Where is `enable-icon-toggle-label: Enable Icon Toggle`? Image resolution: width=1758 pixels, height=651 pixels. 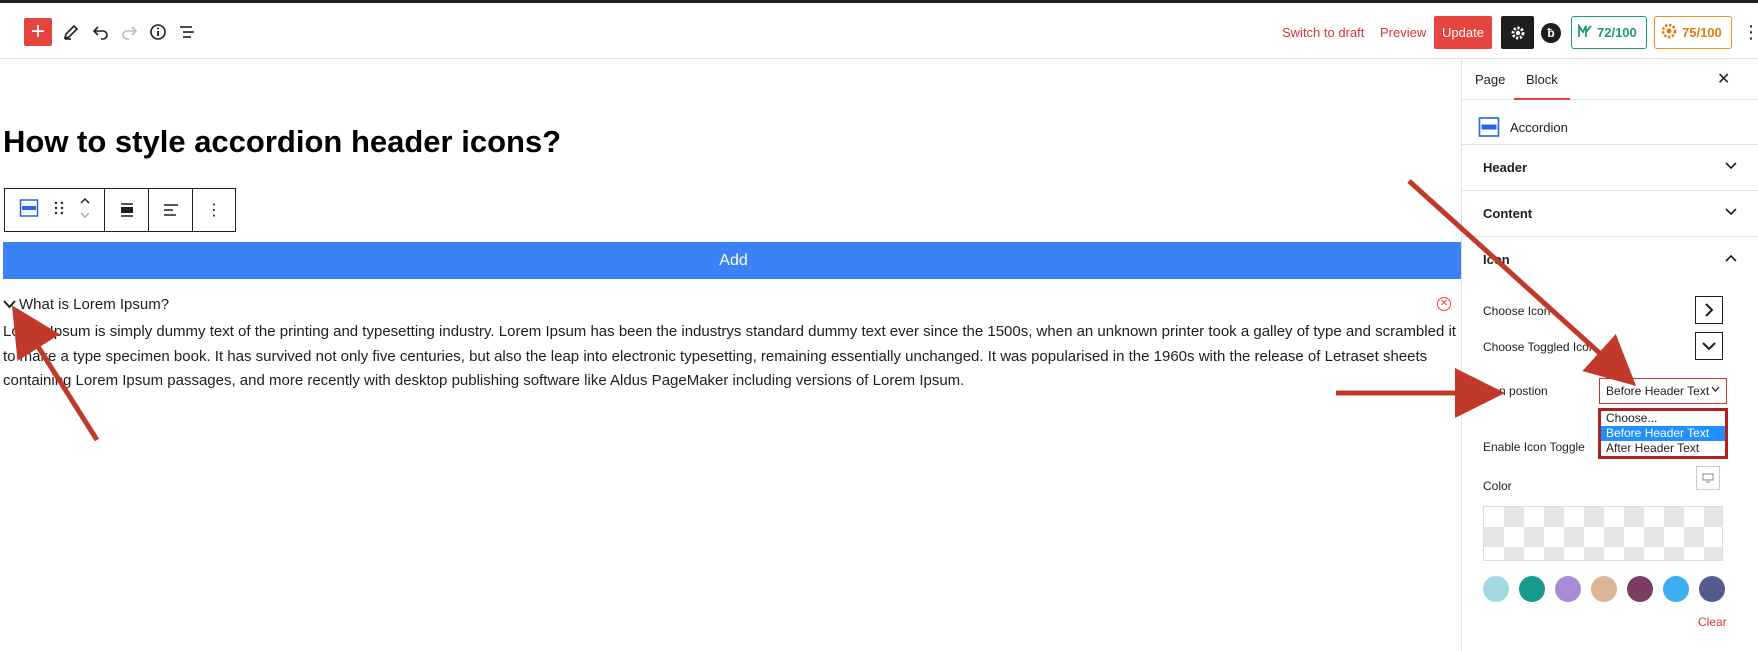 enable-icon-toggle-label: Enable Icon Toggle is located at coordinates (1534, 447).